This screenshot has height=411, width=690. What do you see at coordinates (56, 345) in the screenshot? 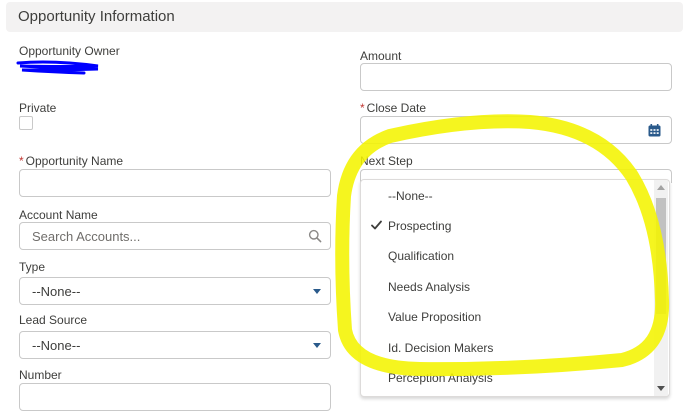
I see `lead-source-value: --None--` at bounding box center [56, 345].